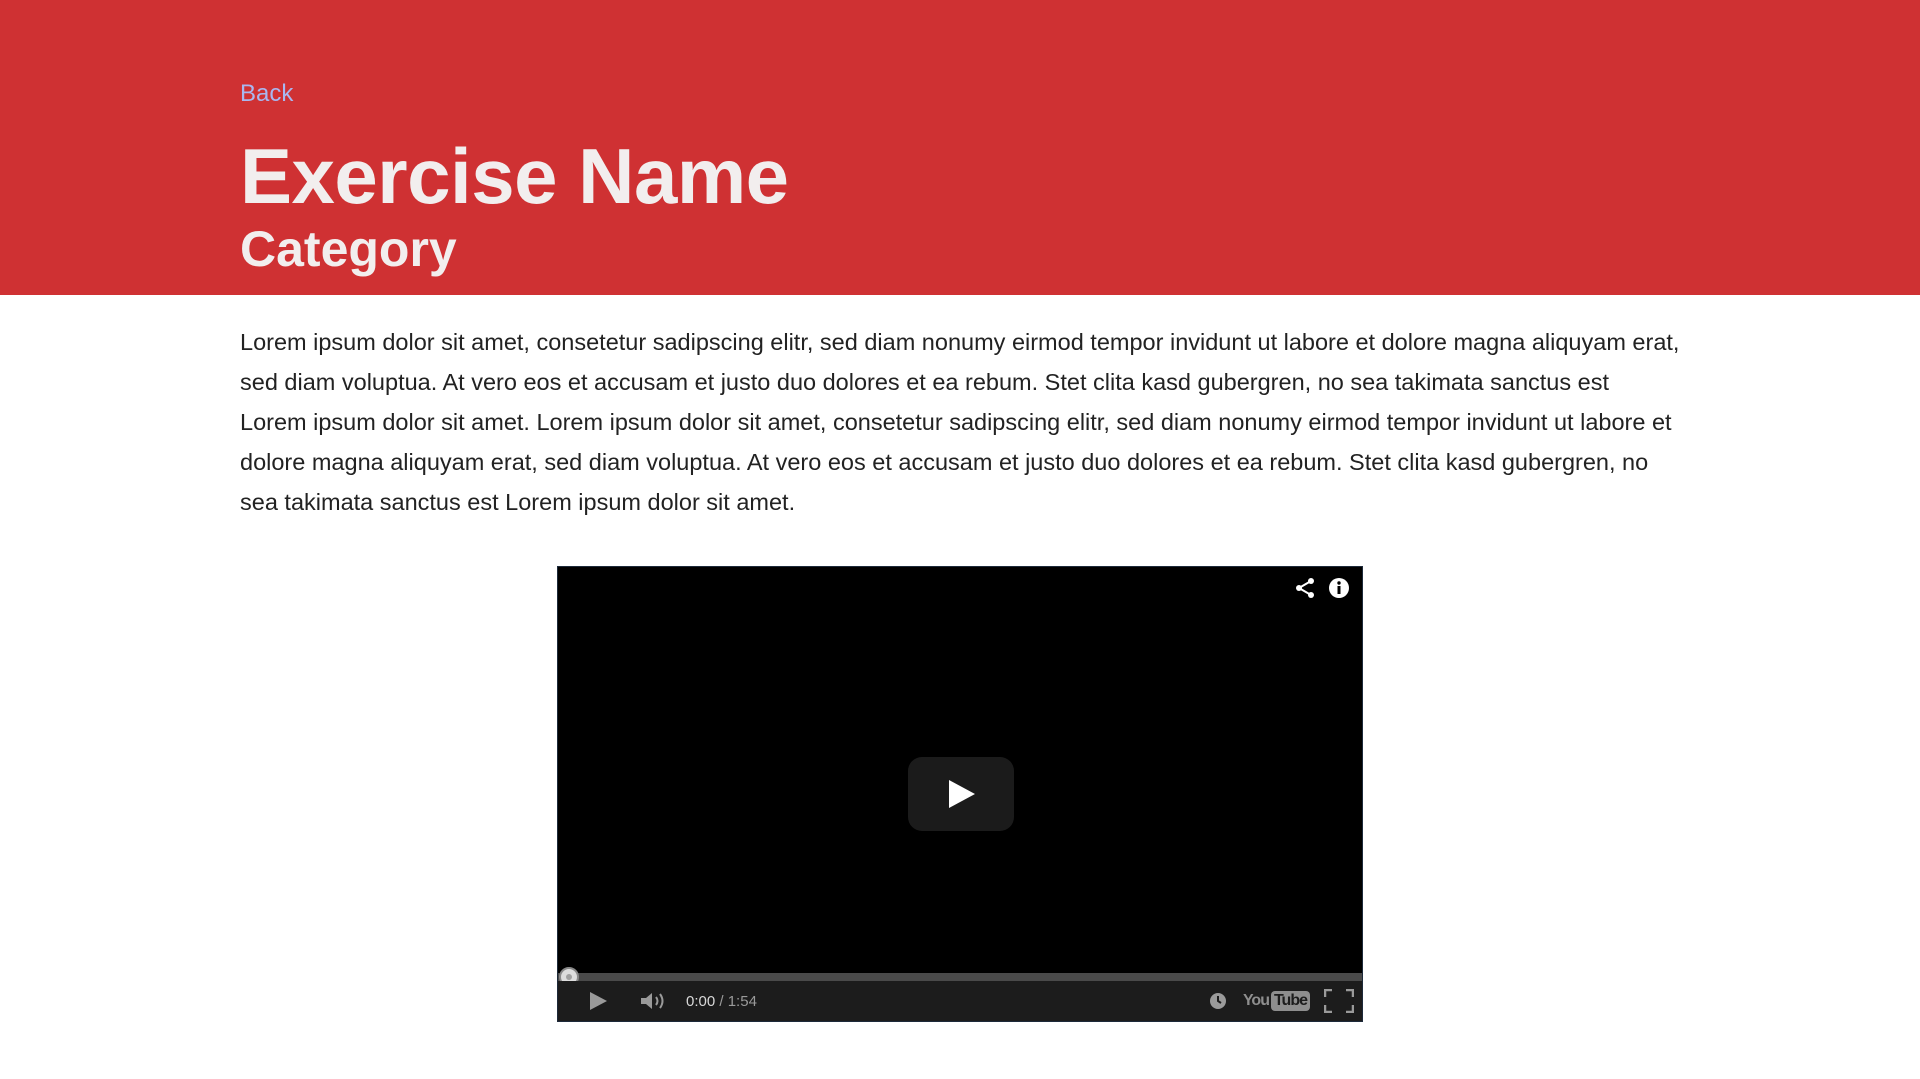 Image resolution: width=1920 pixels, height=1079 pixels. I want to click on play-button, so click(598, 1001).